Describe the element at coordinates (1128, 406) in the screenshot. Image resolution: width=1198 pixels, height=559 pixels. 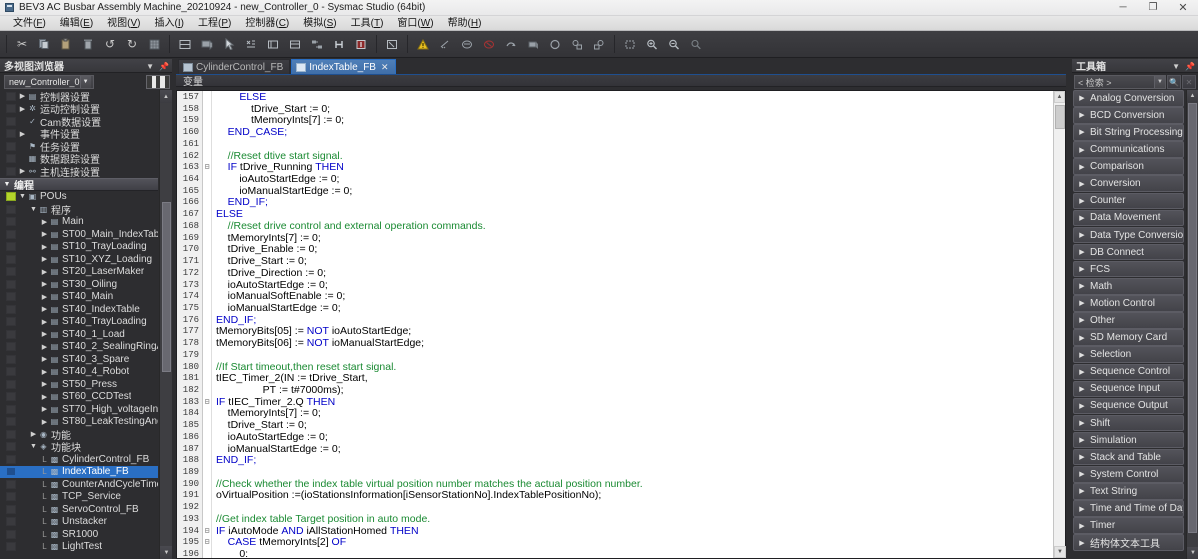
I see `toolbox-category: ▶ Sequence Output` at that location.